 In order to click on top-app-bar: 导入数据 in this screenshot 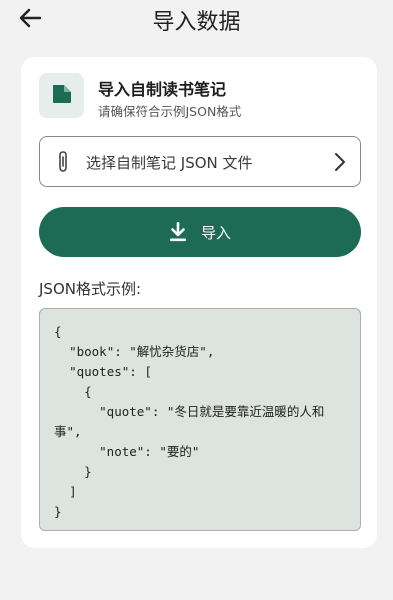, I will do `click(196, 20)`.